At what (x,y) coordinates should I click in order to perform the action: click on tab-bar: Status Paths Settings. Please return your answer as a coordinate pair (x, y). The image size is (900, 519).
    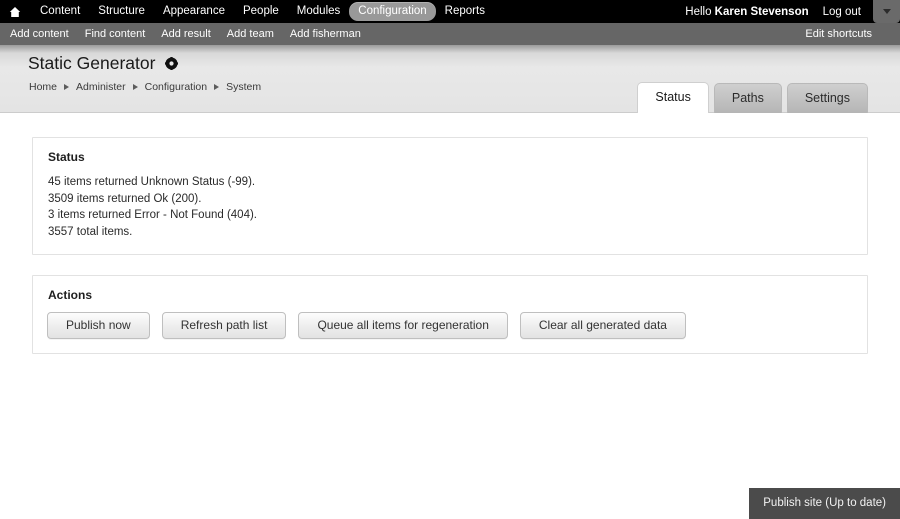
    Looking at the image, I should click on (750, 97).